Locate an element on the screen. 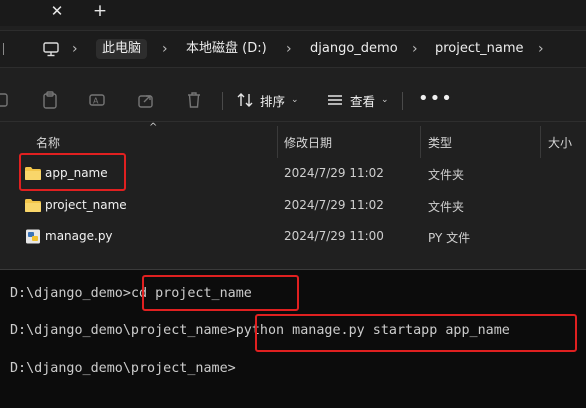  column-name: 名称 is located at coordinates (48, 142).